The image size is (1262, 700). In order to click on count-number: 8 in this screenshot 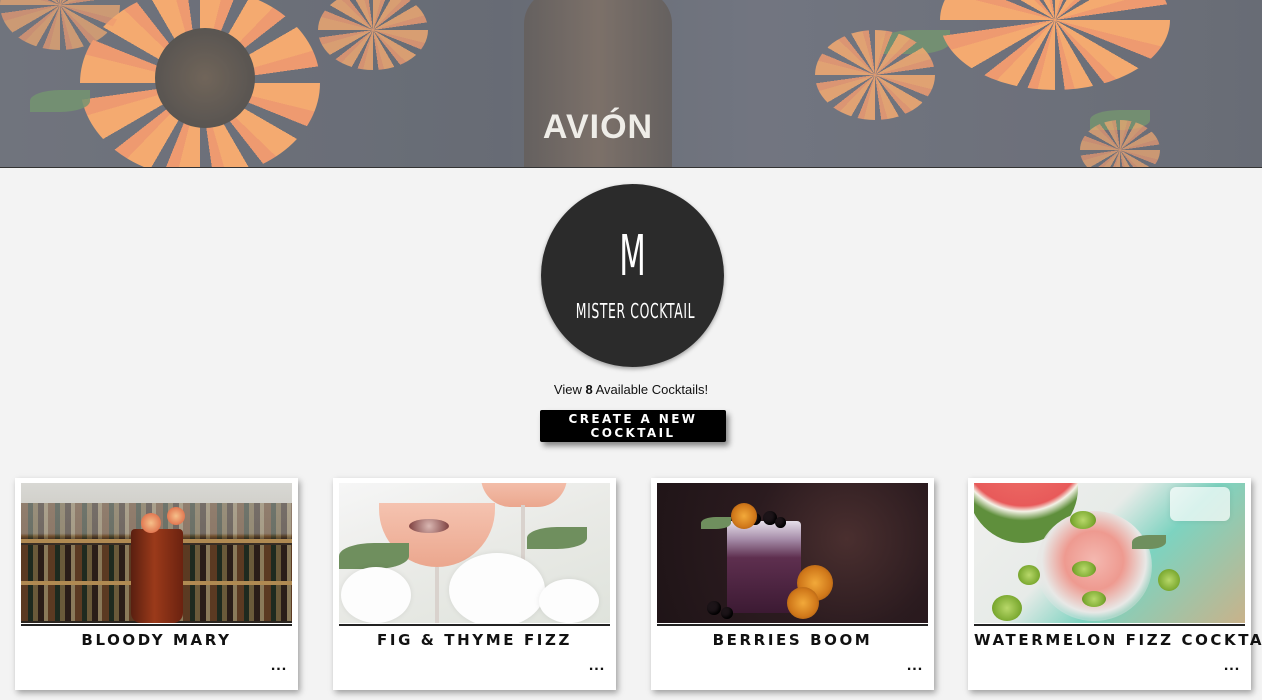, I will do `click(589, 389)`.